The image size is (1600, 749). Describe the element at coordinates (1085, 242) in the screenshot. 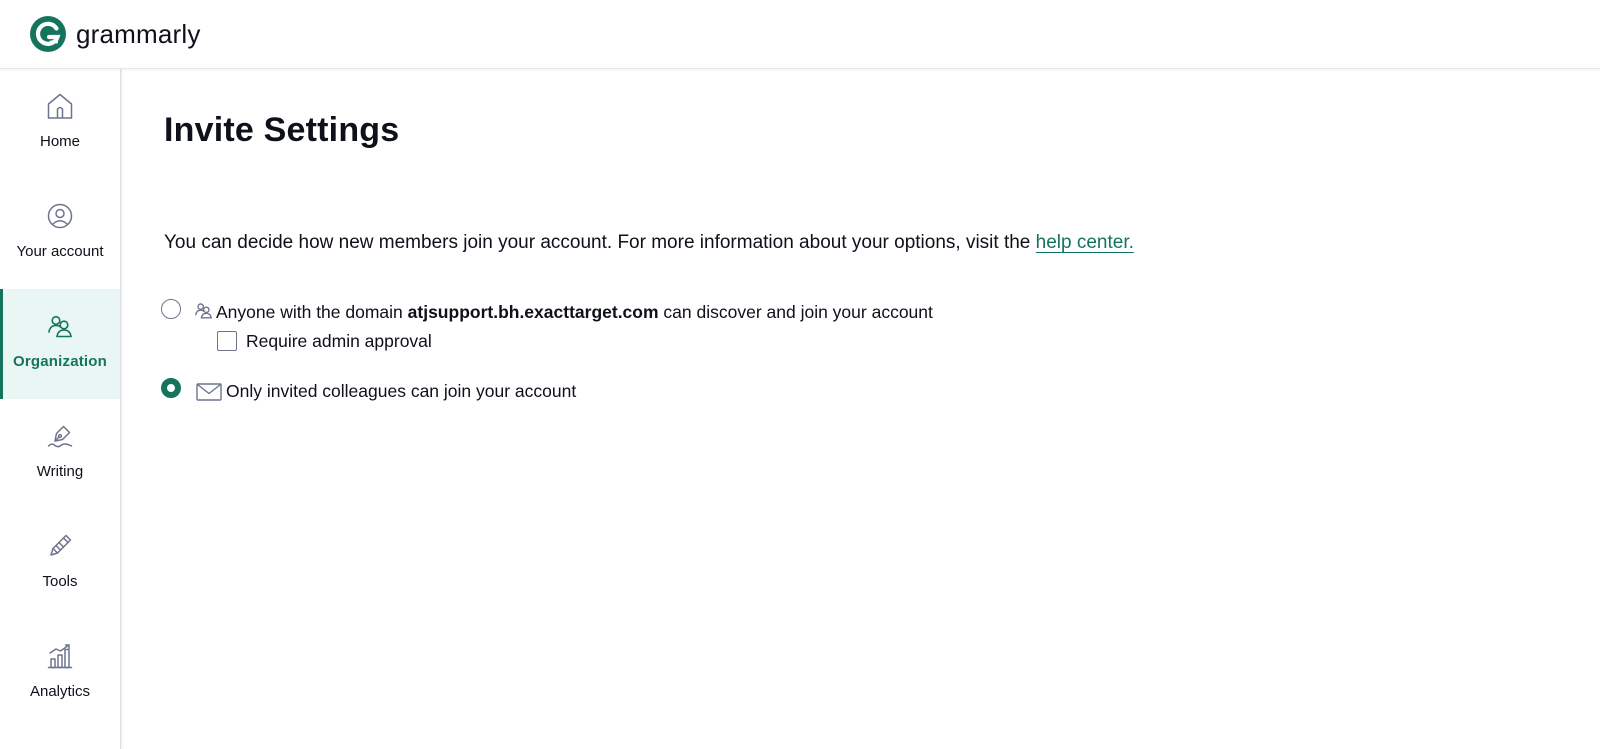

I see `help-center-link: help center.` at that location.